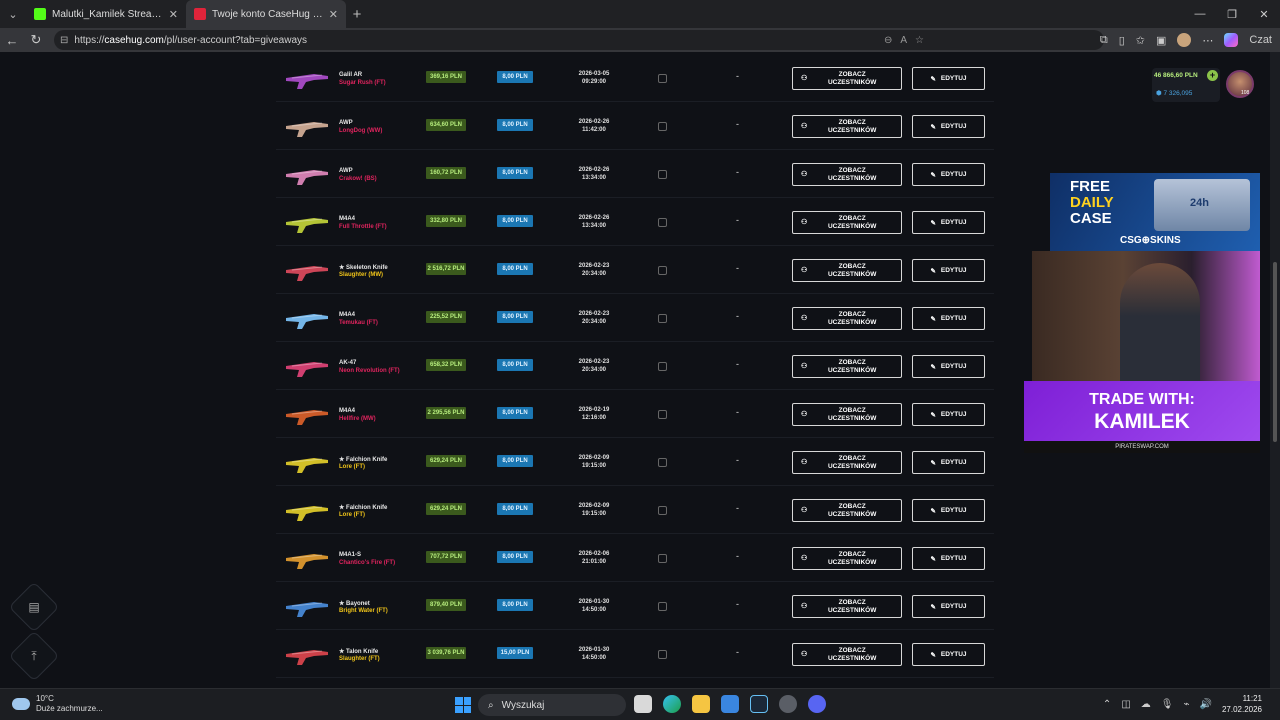 The image size is (1280, 720). Describe the element at coordinates (788, 704) in the screenshot. I see `app-icon` at that location.